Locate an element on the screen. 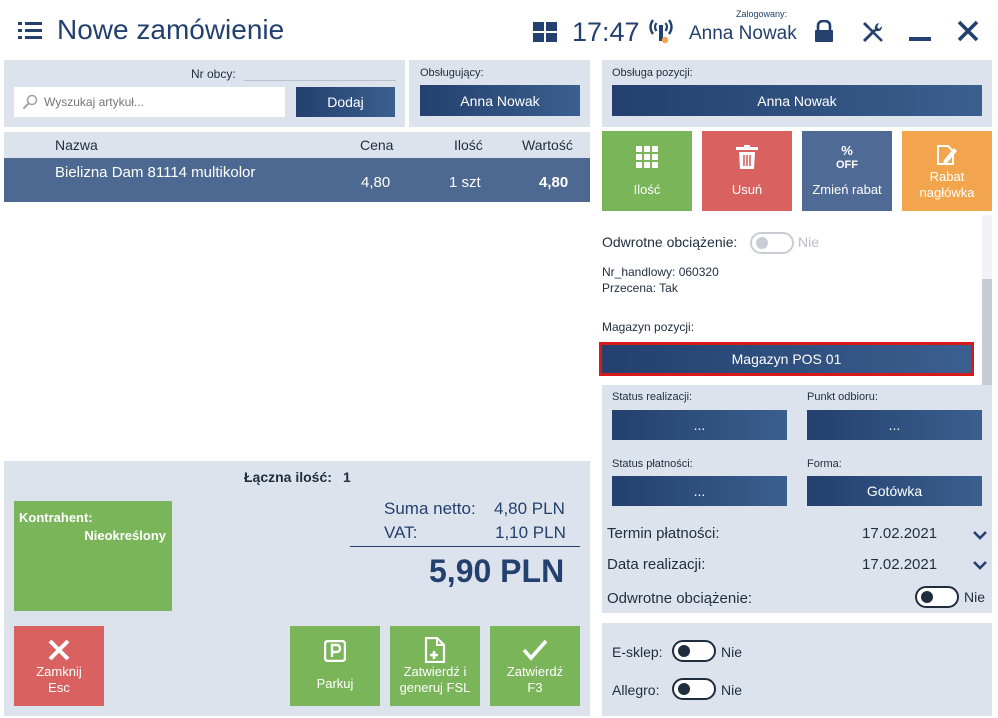  header-discount-label-2: nagłówka is located at coordinates (947, 192).